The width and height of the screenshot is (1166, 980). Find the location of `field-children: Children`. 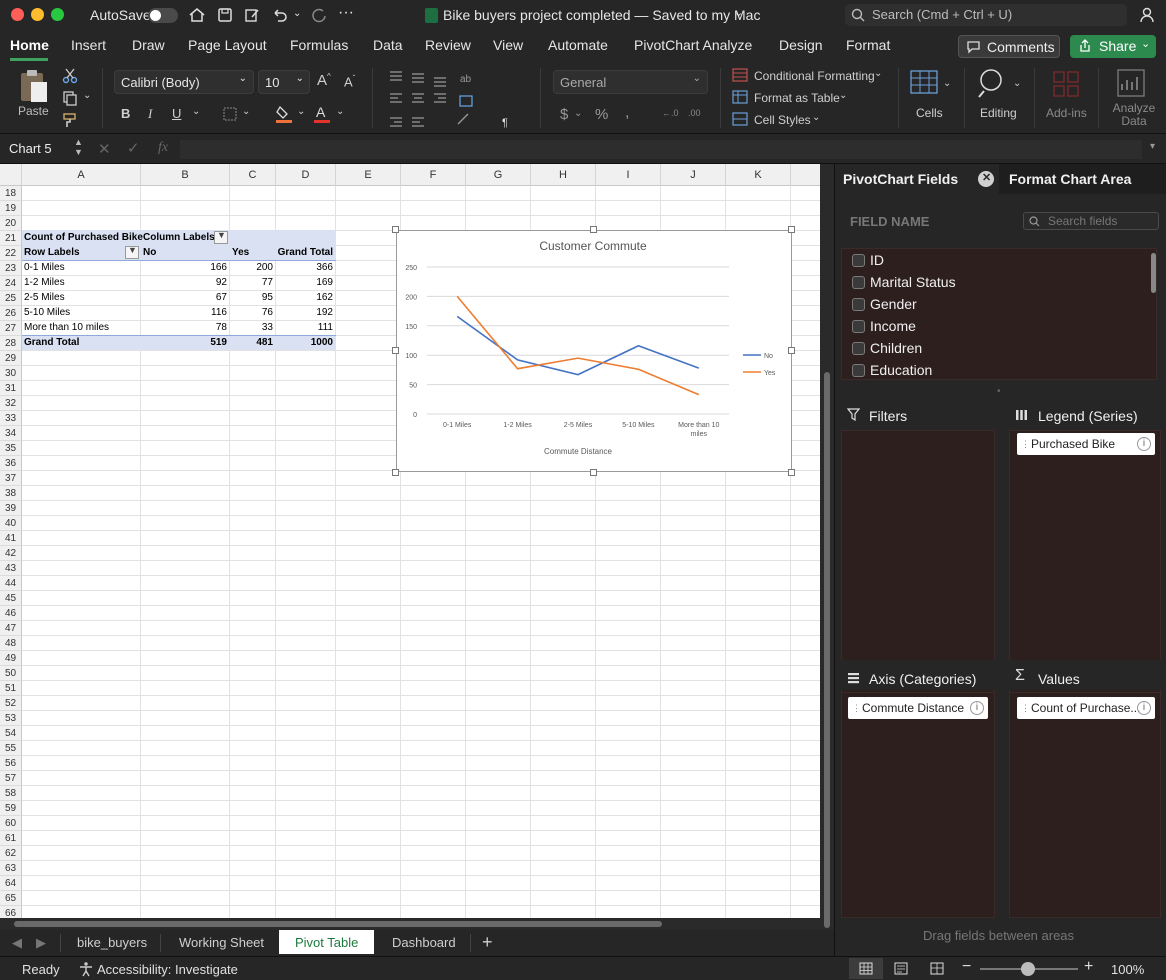

field-children: Children is located at coordinates (896, 348).